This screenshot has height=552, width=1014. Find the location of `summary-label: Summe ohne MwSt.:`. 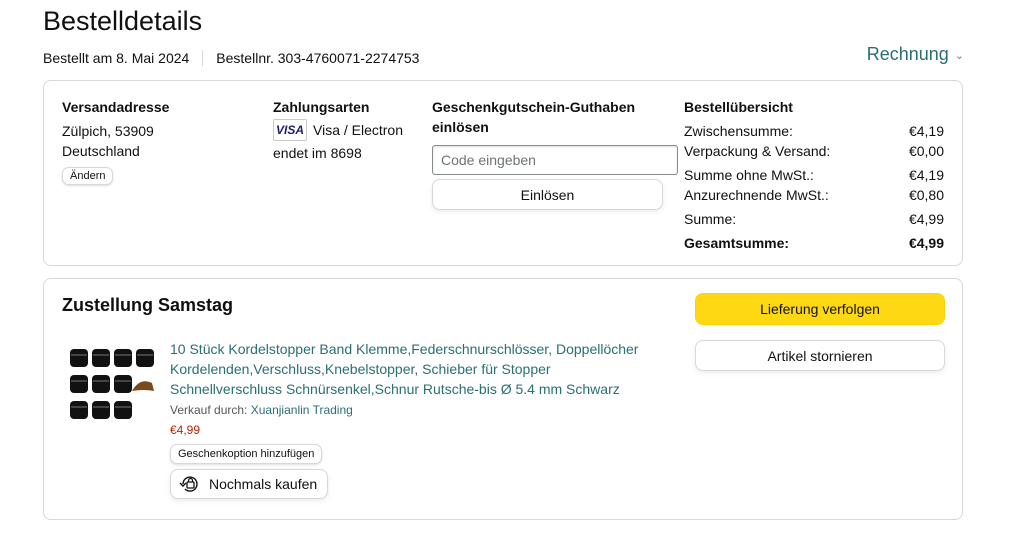

summary-label: Summe ohne MwSt.: is located at coordinates (749, 175).